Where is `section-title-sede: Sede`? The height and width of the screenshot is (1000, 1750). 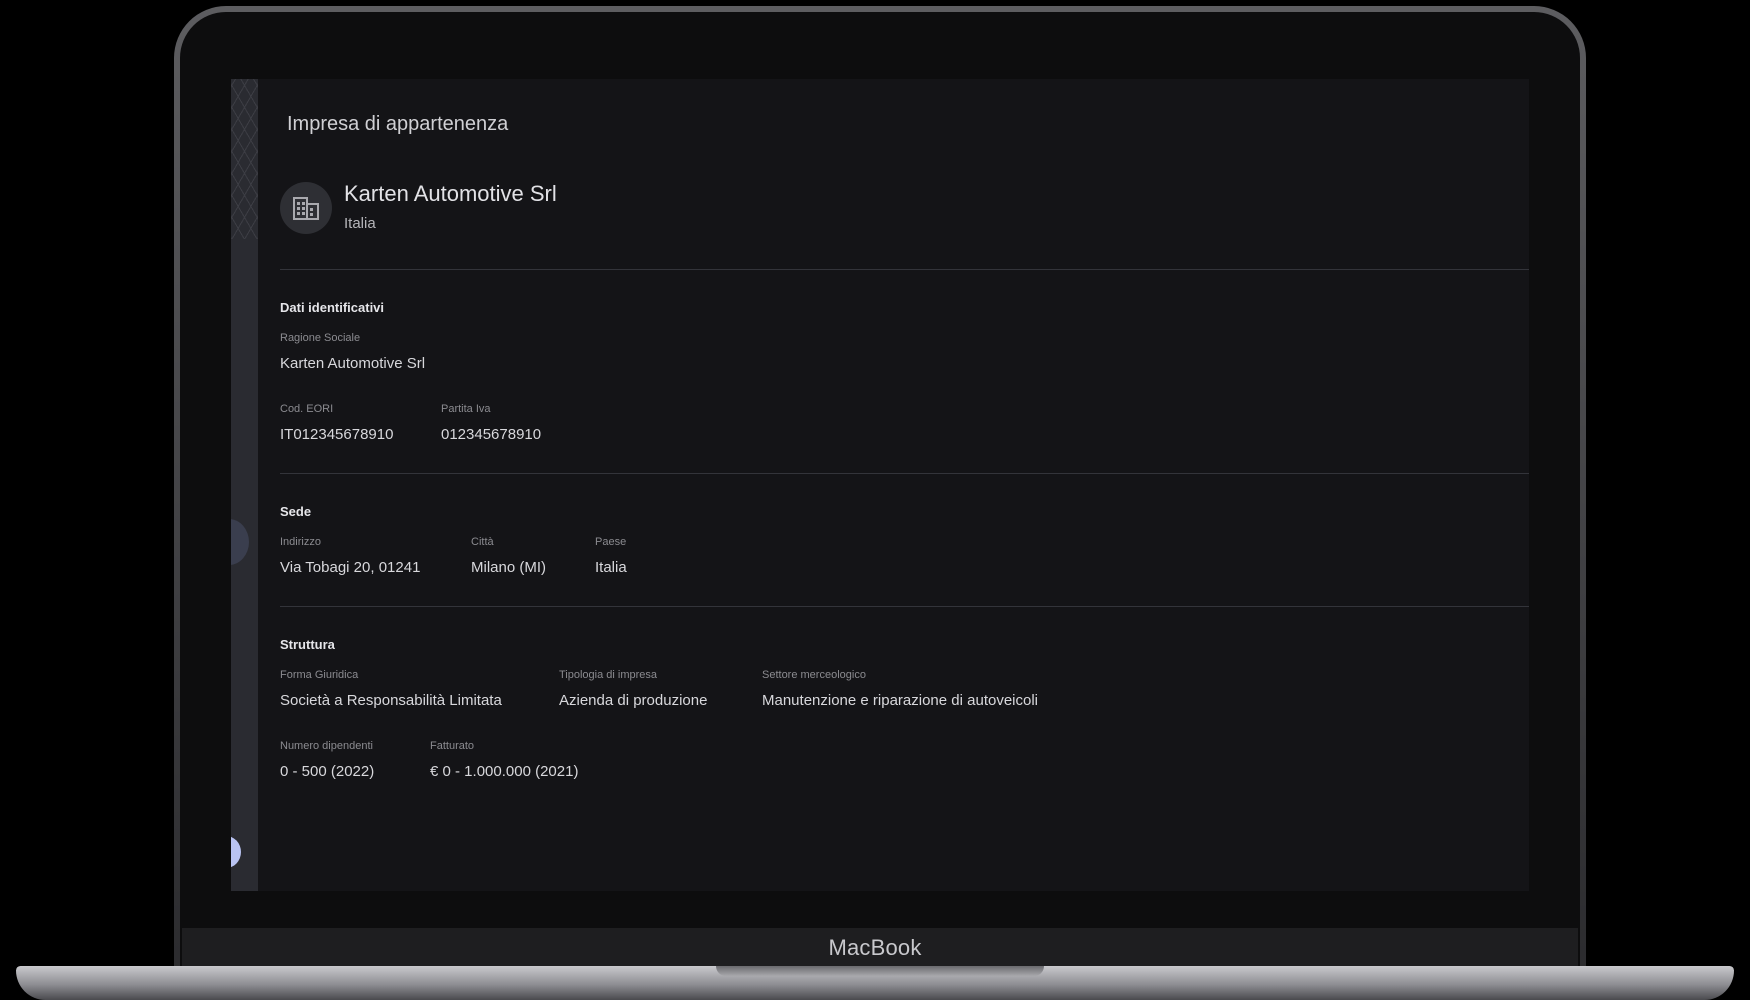 section-title-sede: Sede is located at coordinates (296, 511).